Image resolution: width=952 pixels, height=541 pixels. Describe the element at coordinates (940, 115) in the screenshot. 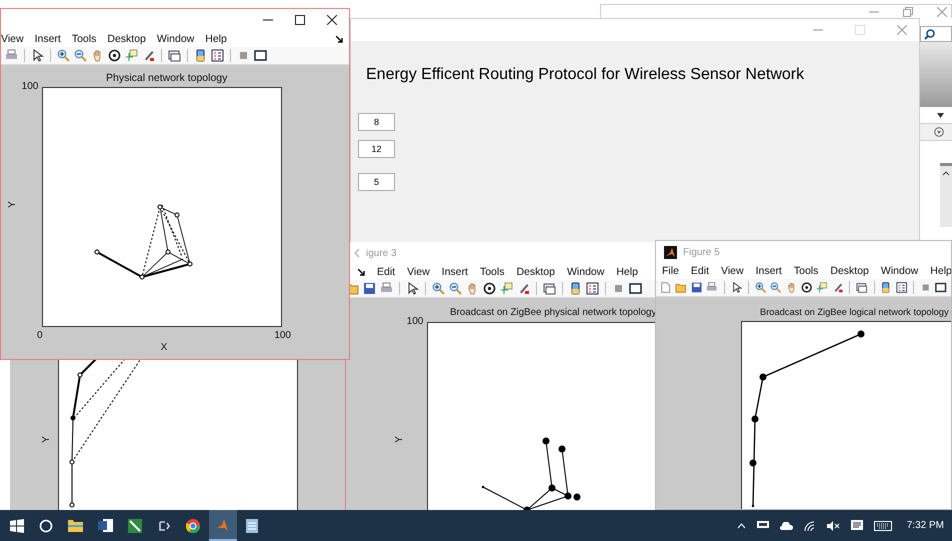

I see `caret-icon` at that location.